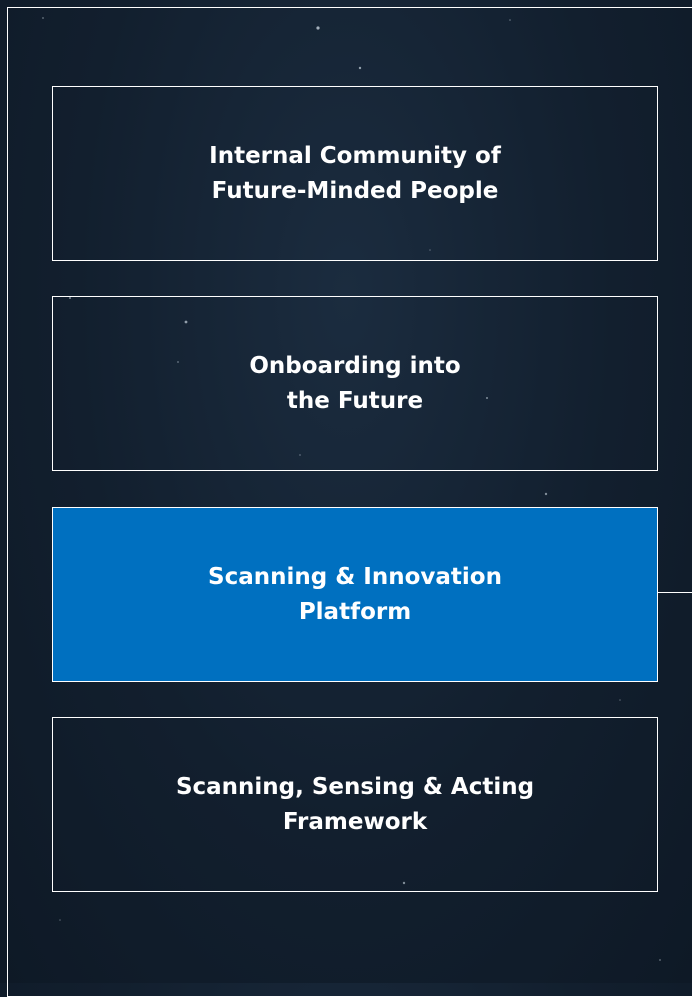  I want to click on box-label-scanning-sensing-acting: Scanning, Sensing & Acting Framework, so click(355, 804).